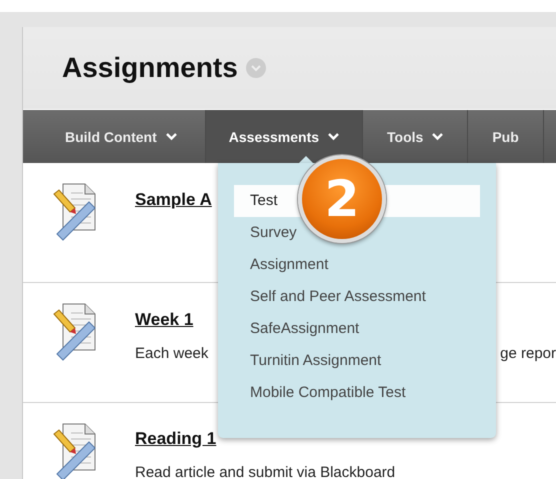  Describe the element at coordinates (357, 361) in the screenshot. I see `menu-item: Turnitin Assignment` at that location.